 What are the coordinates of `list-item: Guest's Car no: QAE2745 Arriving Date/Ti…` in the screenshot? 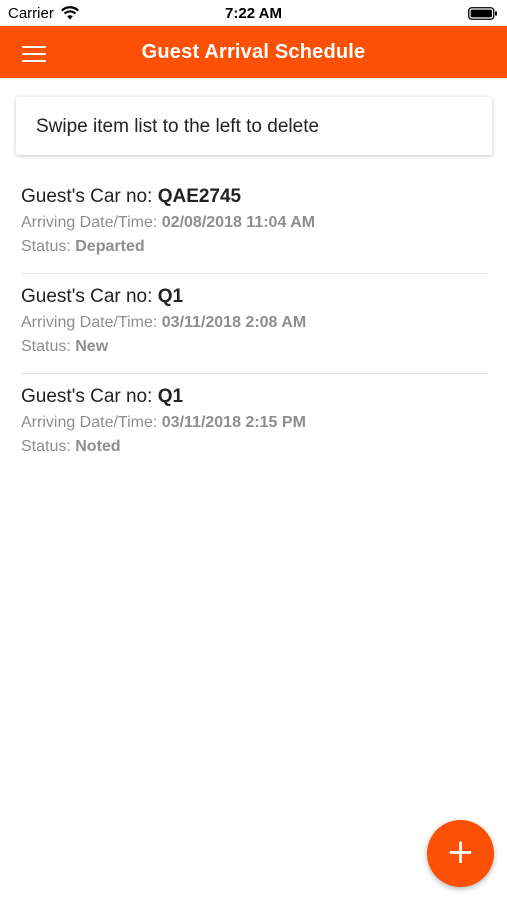 It's located at (254, 224).